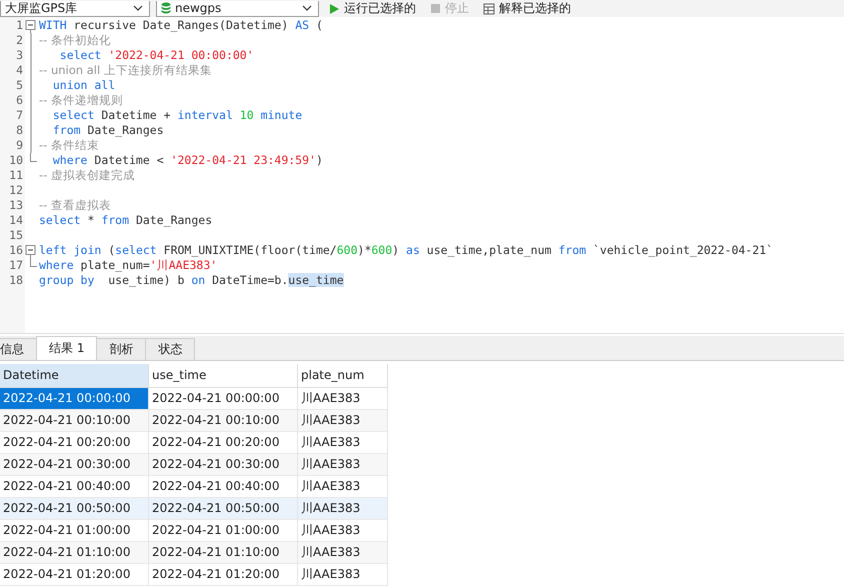 This screenshot has height=588, width=844. Describe the element at coordinates (19, 25) in the screenshot. I see `line-number: 1` at that location.